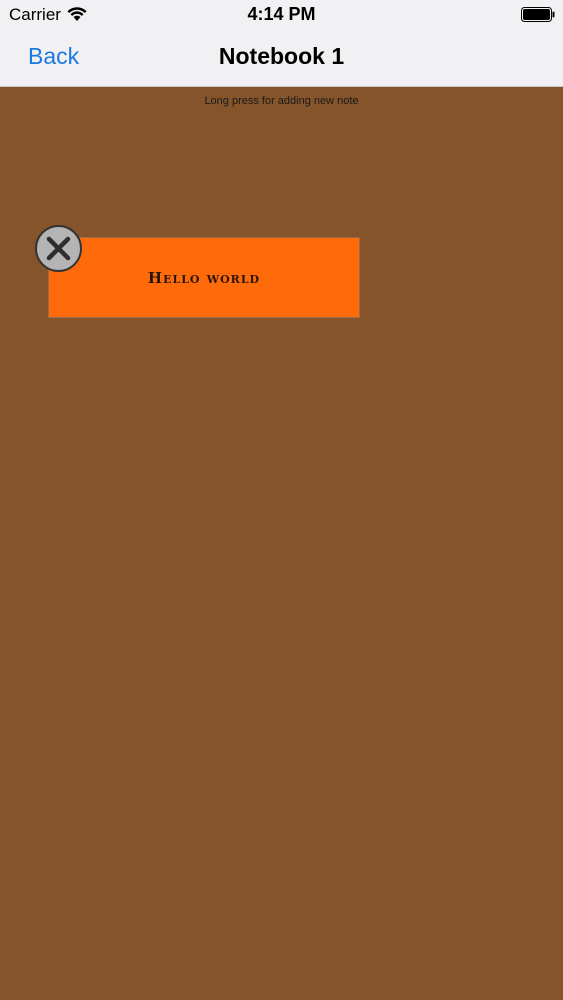  I want to click on note-card: Hello world, so click(204, 277).